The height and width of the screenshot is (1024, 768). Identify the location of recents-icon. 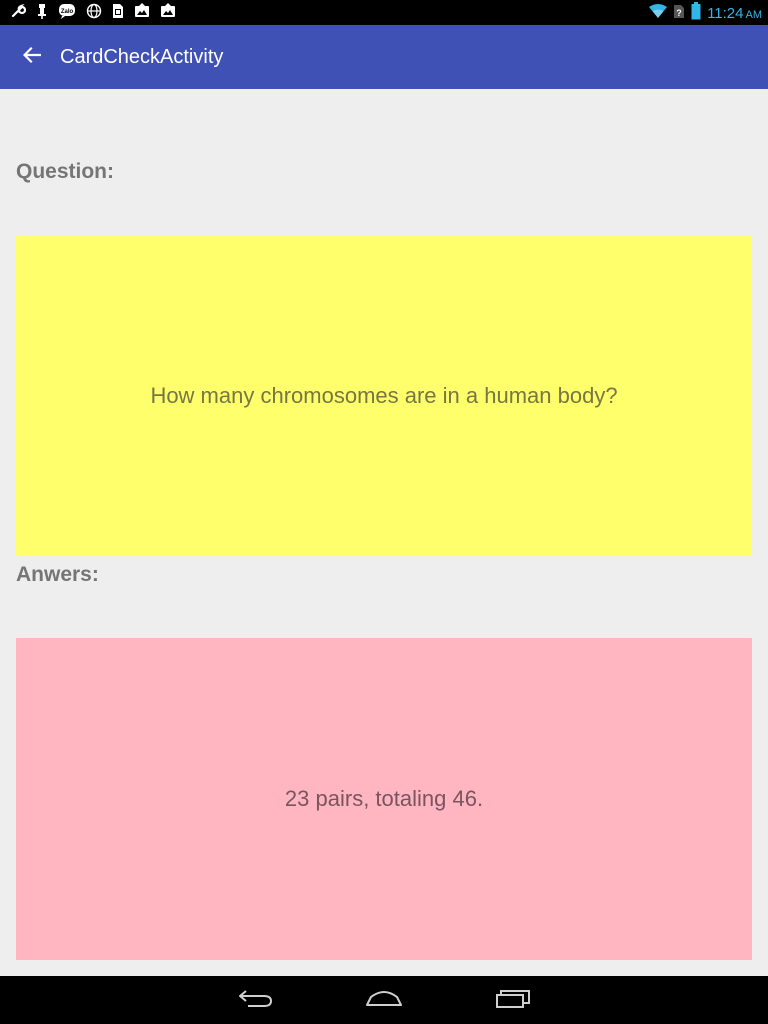
(513, 1000).